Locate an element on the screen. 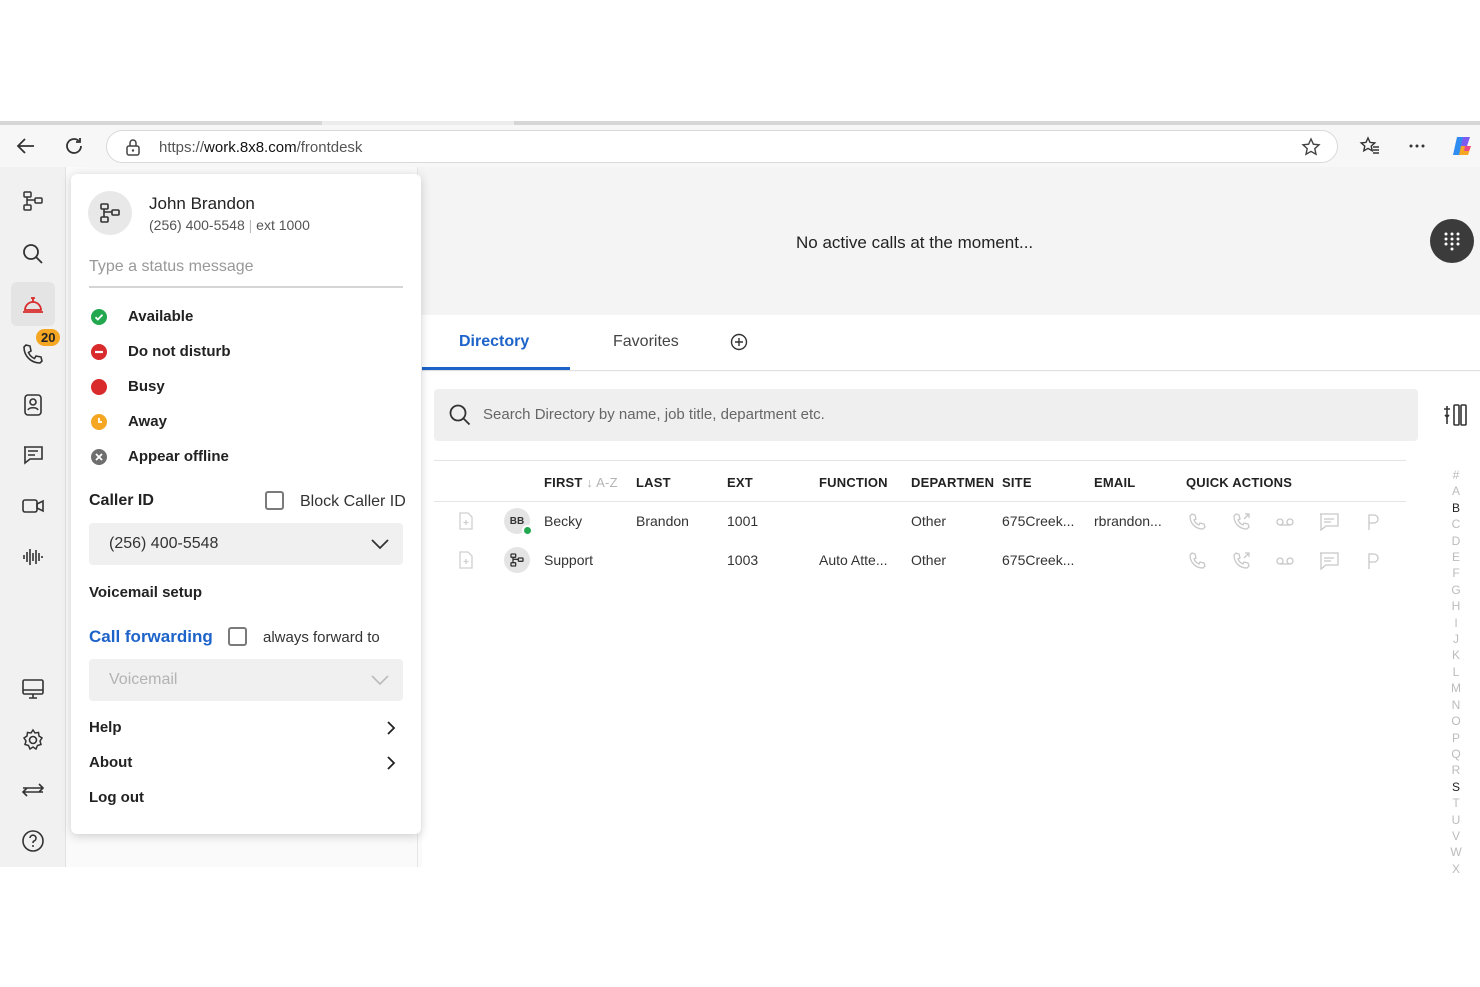  rail-contacts-button is located at coordinates (33, 405).